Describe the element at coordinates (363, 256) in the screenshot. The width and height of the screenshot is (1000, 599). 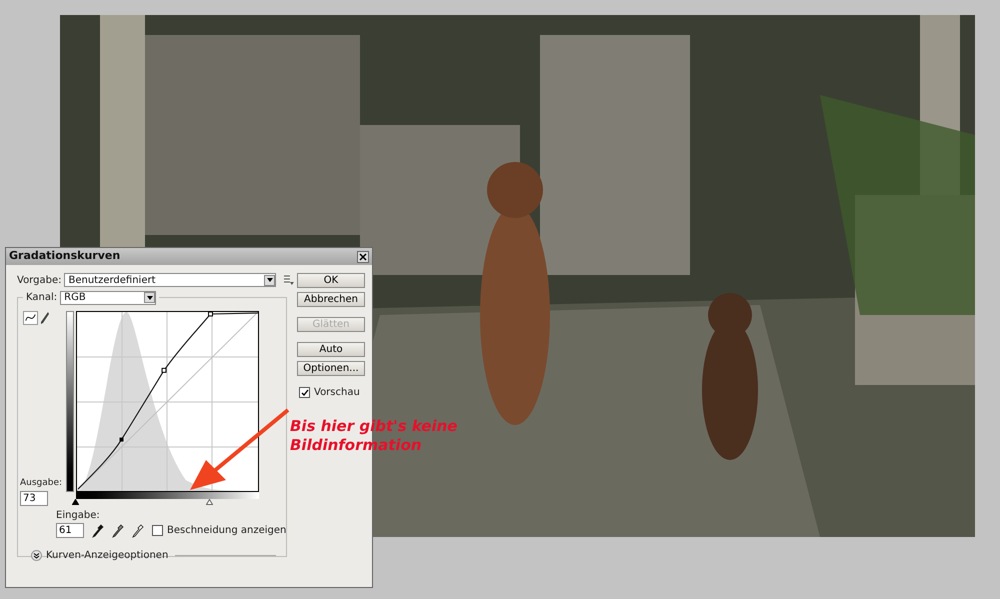
I see `close-icon` at that location.